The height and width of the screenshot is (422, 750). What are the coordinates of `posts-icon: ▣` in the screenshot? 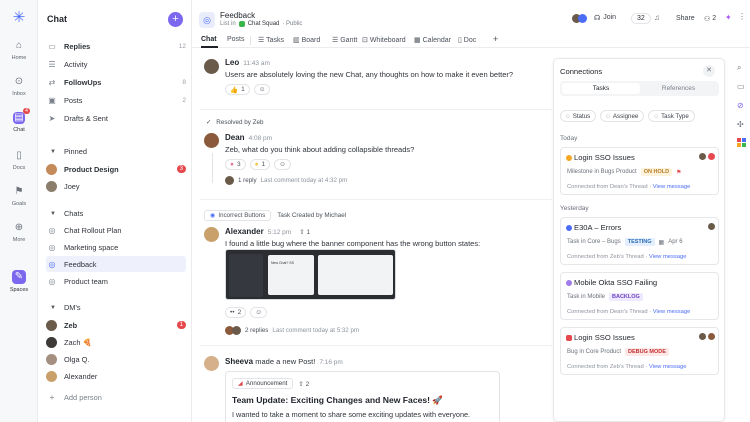 It's located at (52, 100).